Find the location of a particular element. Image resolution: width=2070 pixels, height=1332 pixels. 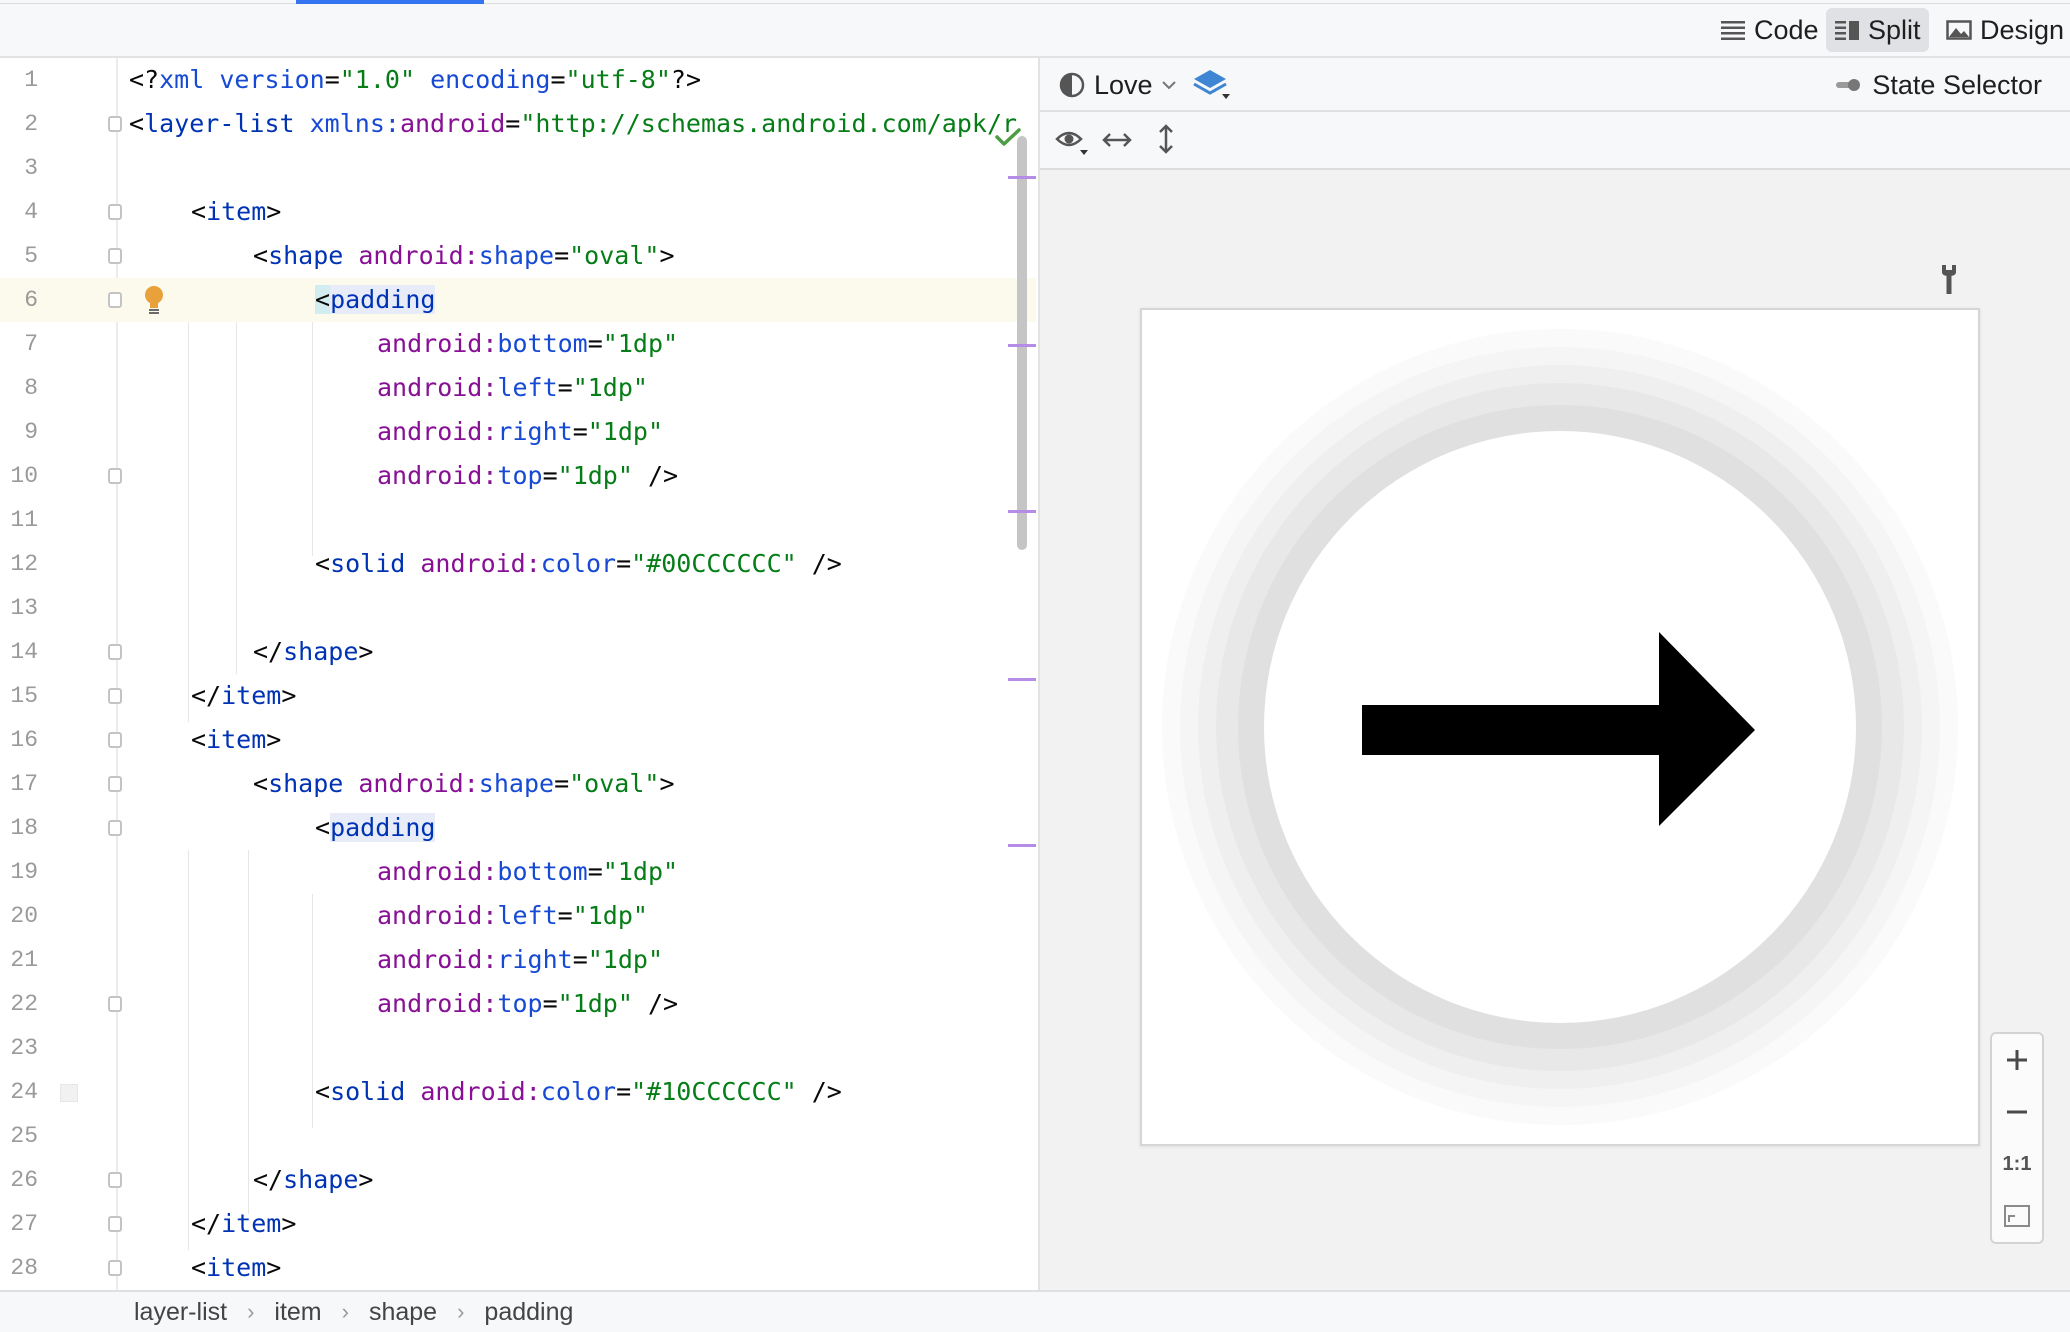

line-number: 4 is located at coordinates (31, 212).